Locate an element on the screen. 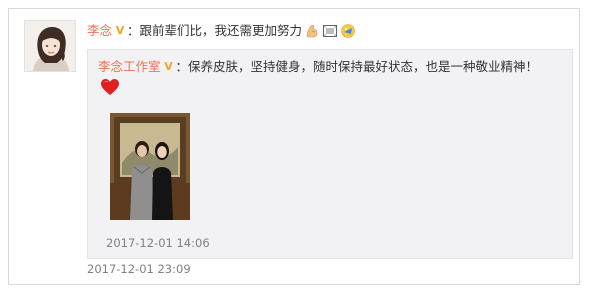  post-timestamp: 2017-12-01 23:09 is located at coordinates (139, 269).